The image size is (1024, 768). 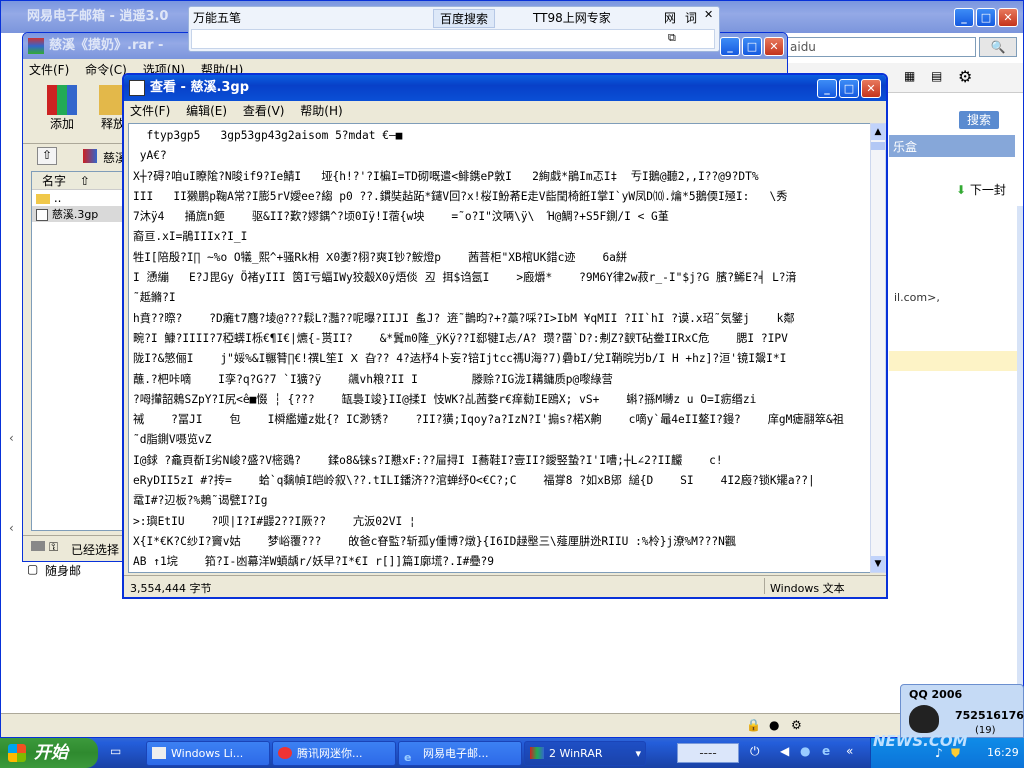 I want to click on winrar-file-list: 名字 ⇧ .. 慈溪.3gp, so click(x=81, y=351).